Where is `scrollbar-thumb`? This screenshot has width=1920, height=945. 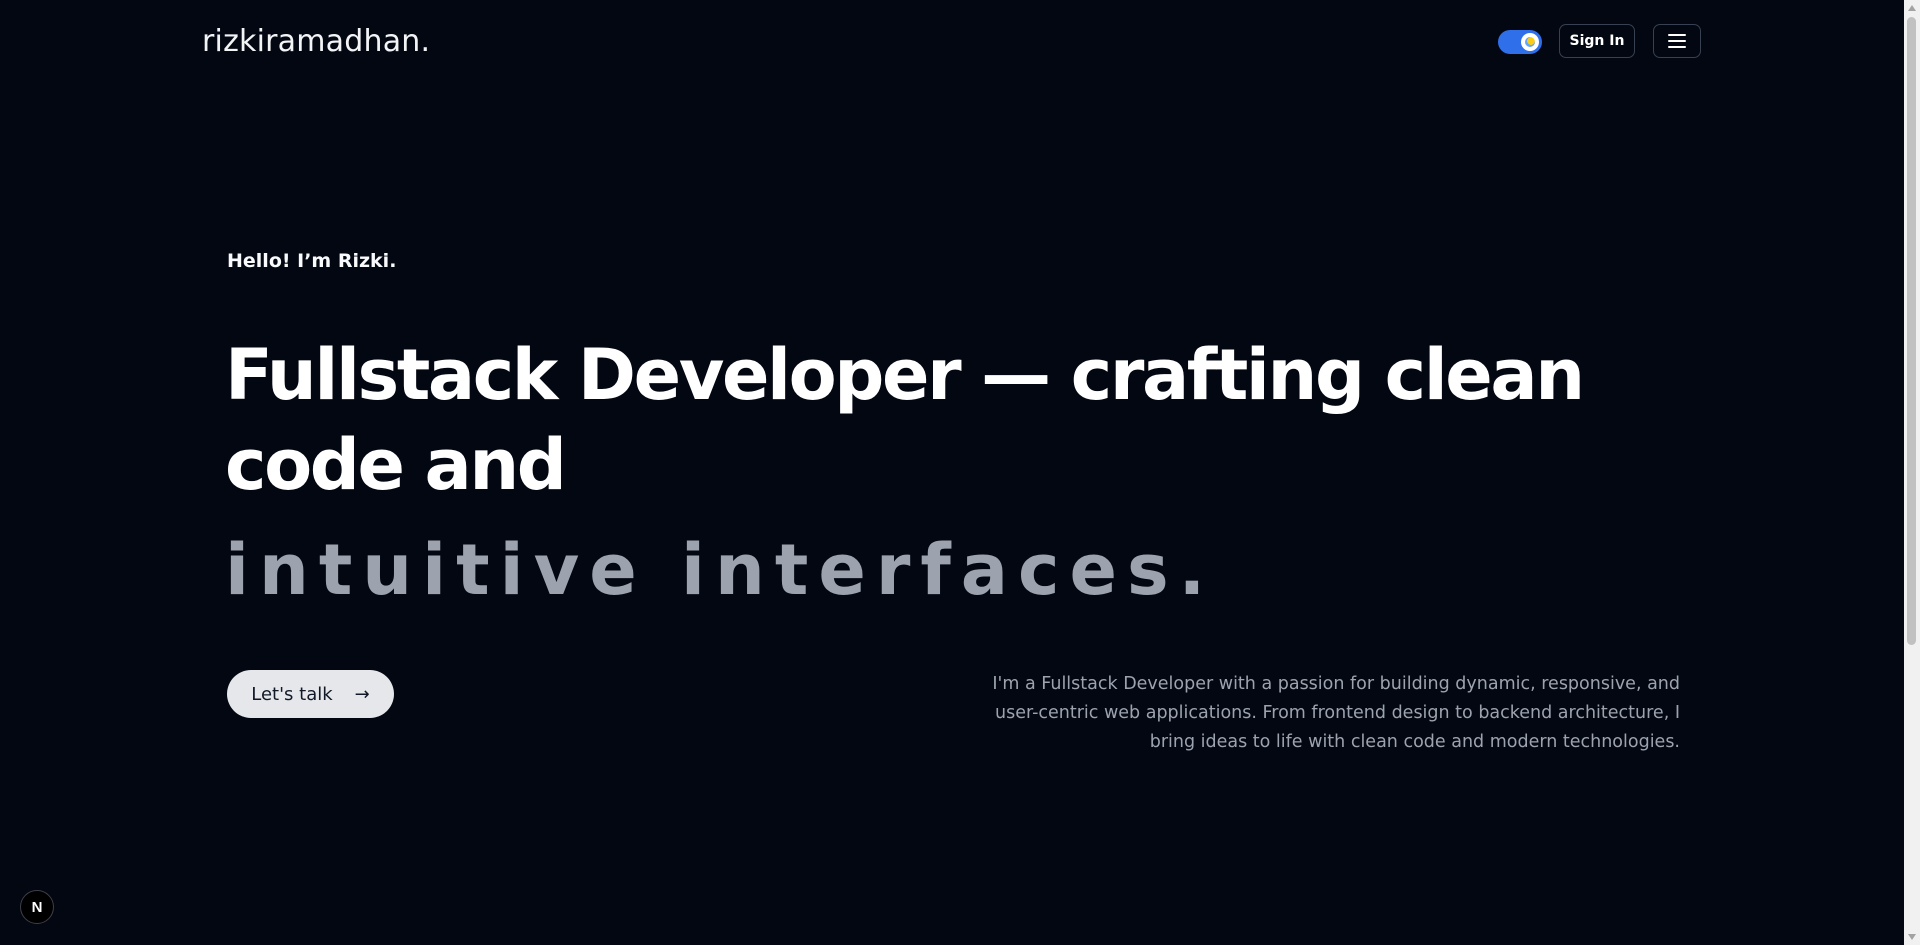
scrollbar-thumb is located at coordinates (1911, 331).